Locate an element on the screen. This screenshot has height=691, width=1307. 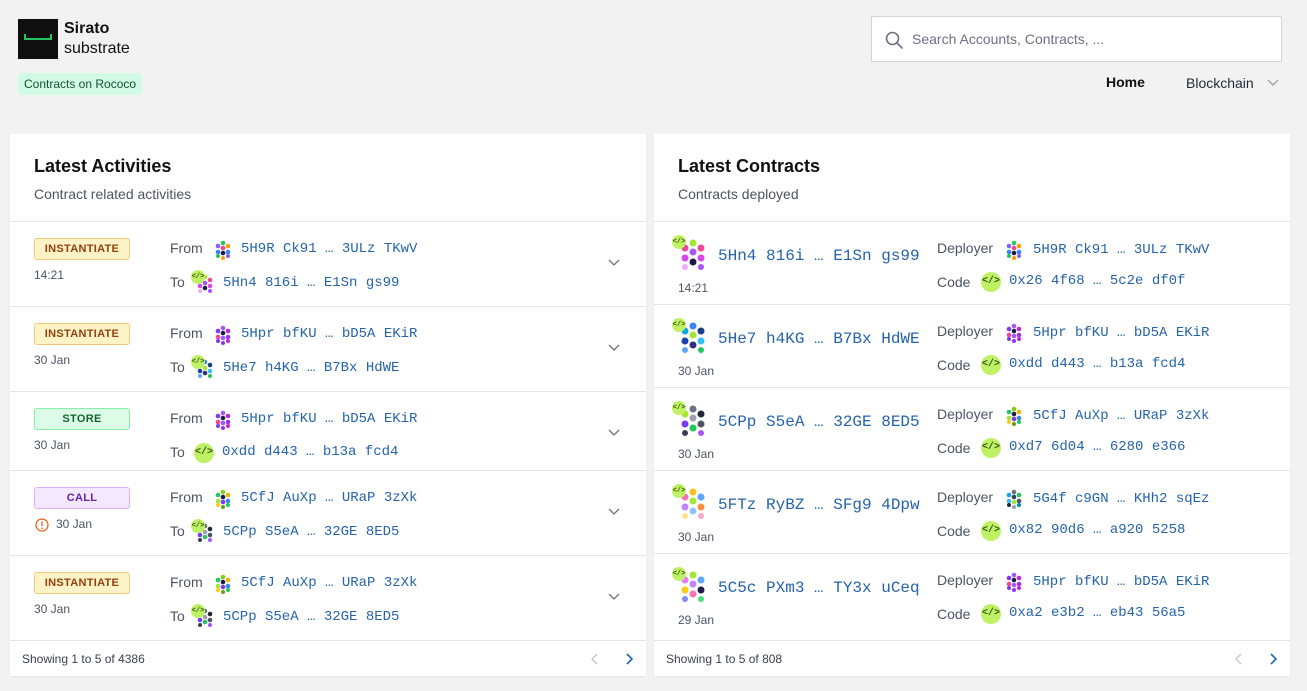
to-code-link: 0xdd d443 … b13a fcd4 is located at coordinates (310, 452).